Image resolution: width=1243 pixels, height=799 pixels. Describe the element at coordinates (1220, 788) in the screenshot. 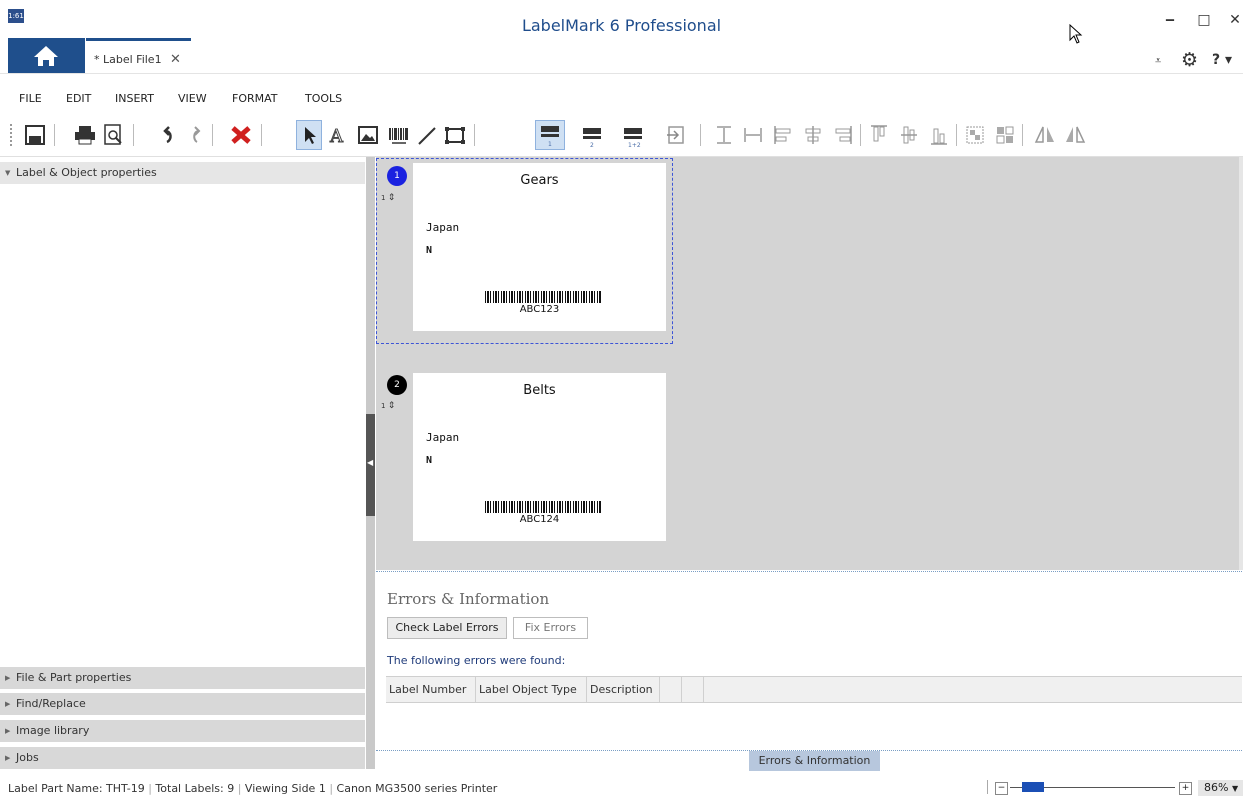

I see `zoom-level-dropdown: 86% ▼` at that location.